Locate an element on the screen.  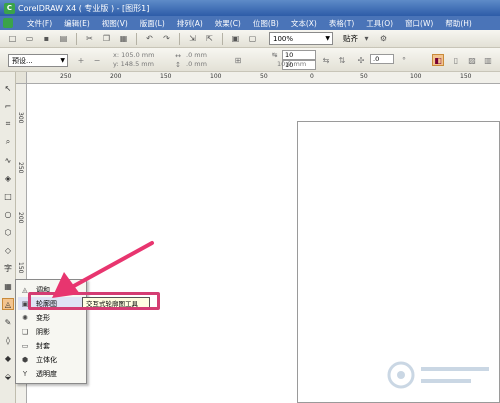
watermark-graphic is located at coordinates (438, 375).